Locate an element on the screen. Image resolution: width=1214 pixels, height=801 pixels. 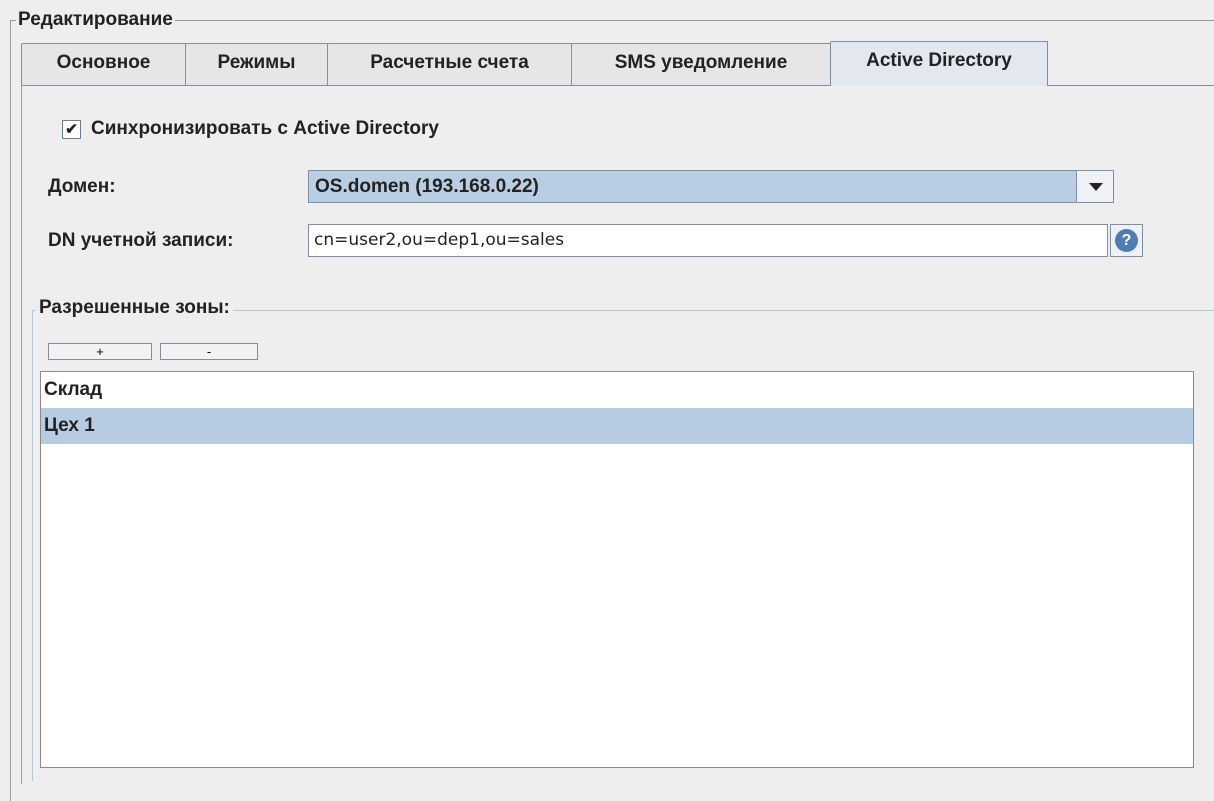
tab-main: Основное is located at coordinates (103, 64).